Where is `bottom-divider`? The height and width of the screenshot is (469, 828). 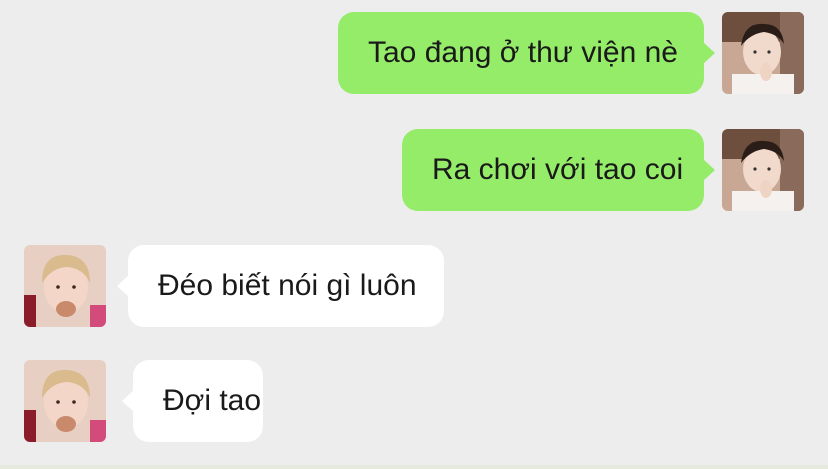 bottom-divider is located at coordinates (414, 467).